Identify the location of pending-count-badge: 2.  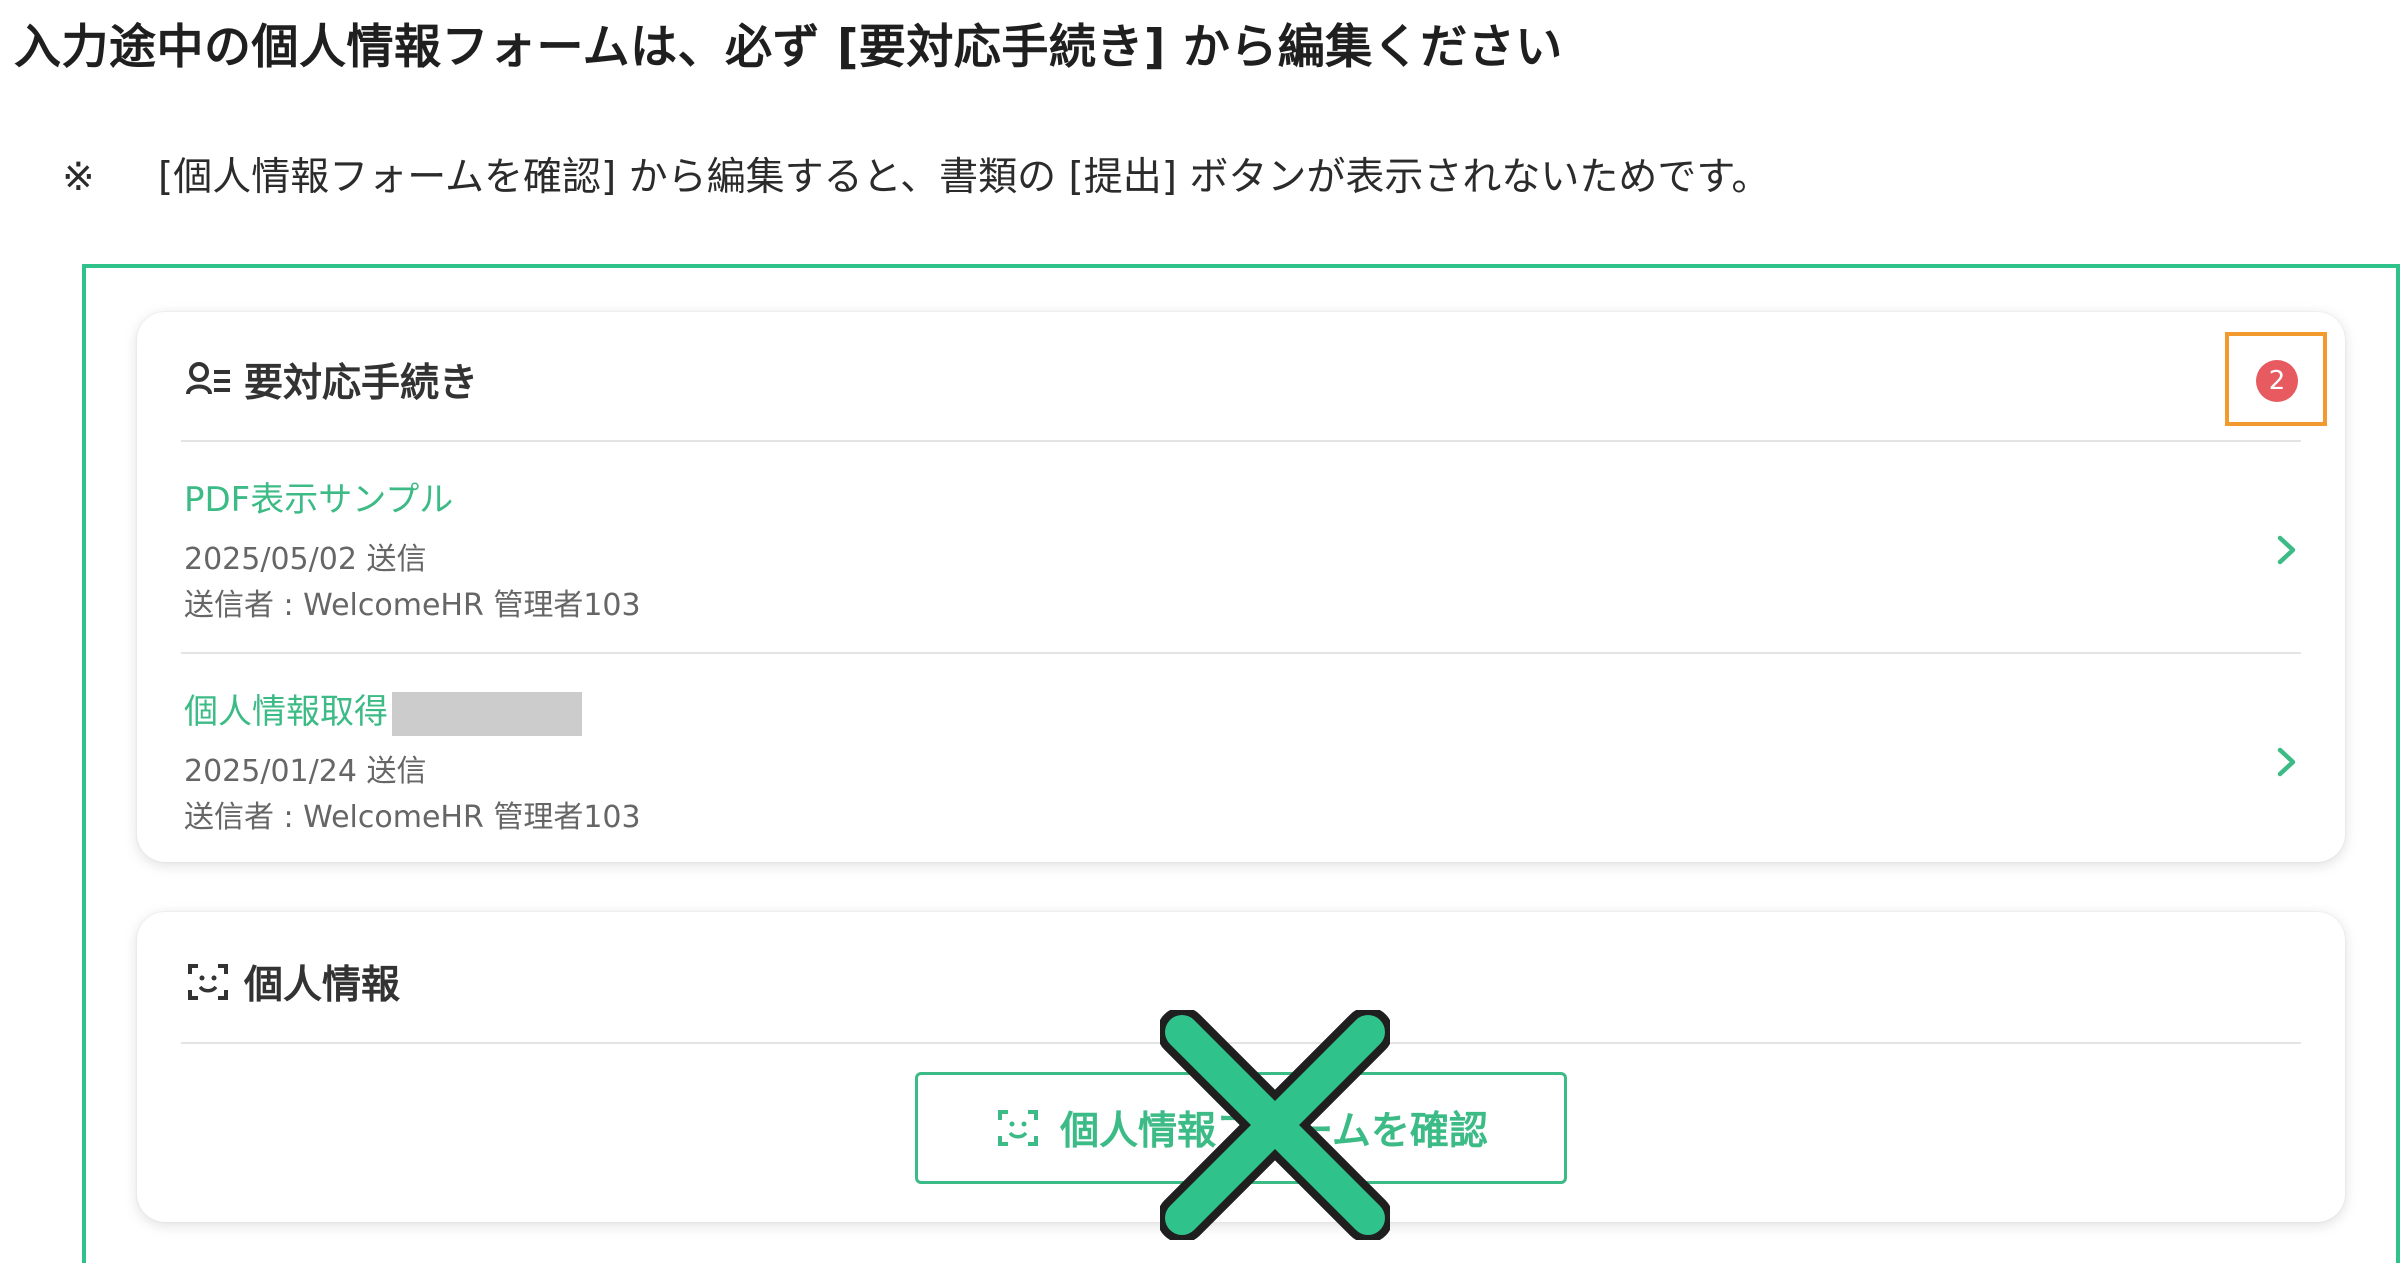
(2277, 381).